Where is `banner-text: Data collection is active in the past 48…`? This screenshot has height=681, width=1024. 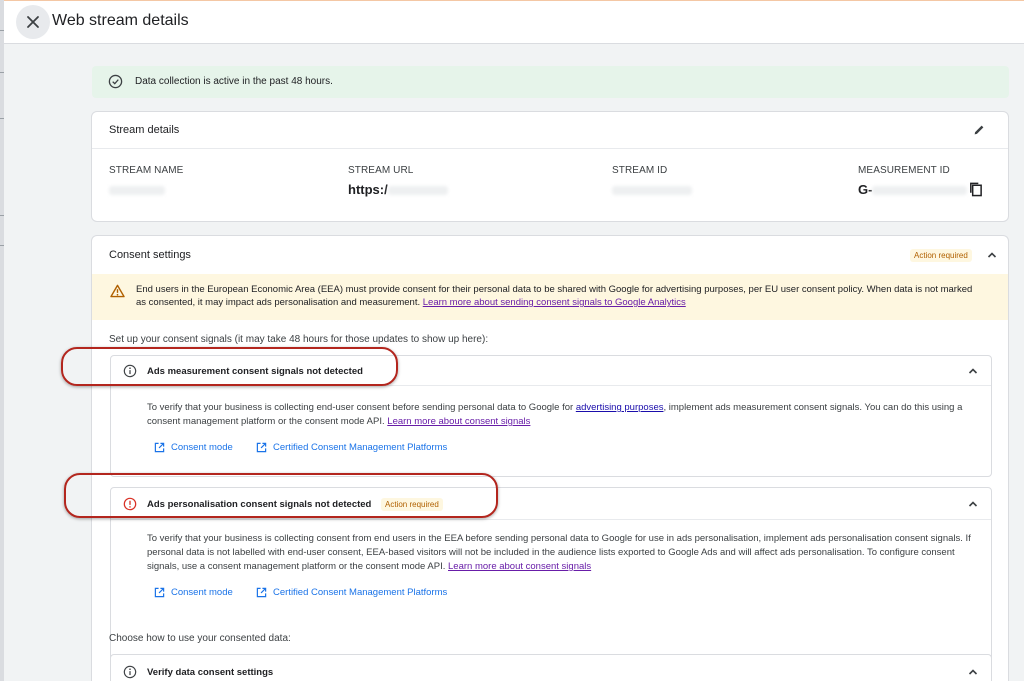 banner-text: Data collection is active in the past 48… is located at coordinates (234, 81).